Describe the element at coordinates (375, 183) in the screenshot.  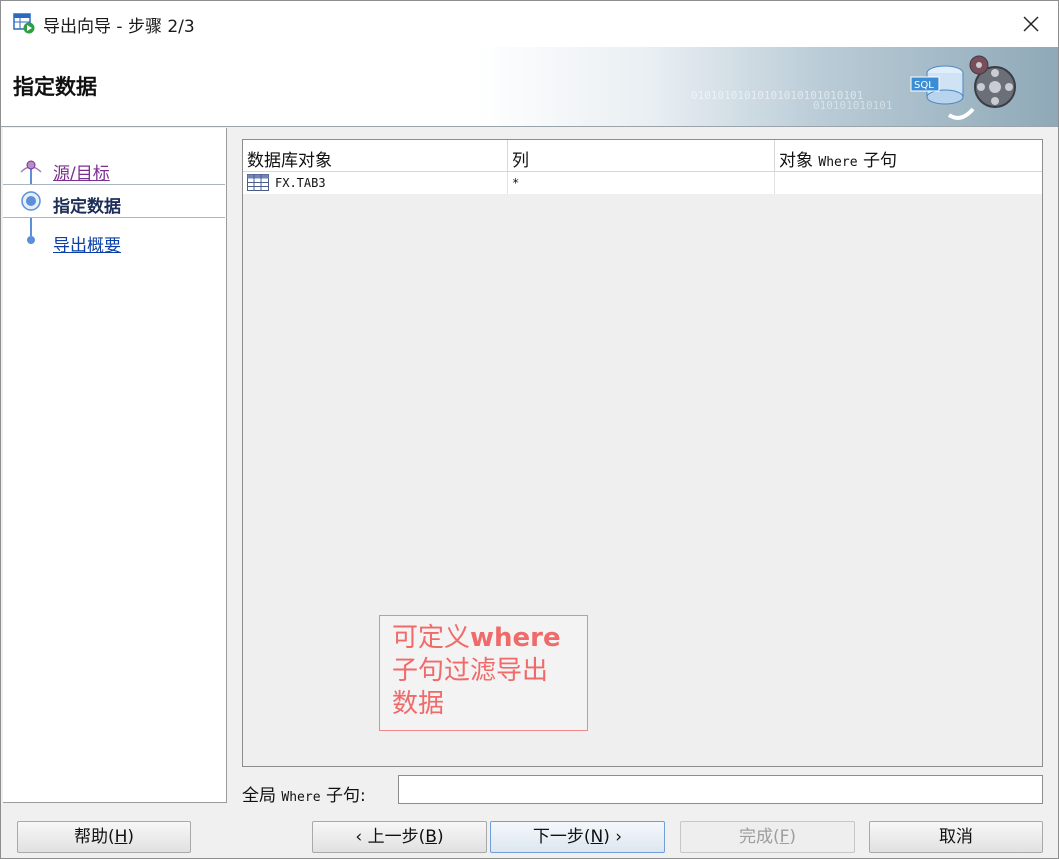
I see `cell-db-object: FX.TAB3` at that location.